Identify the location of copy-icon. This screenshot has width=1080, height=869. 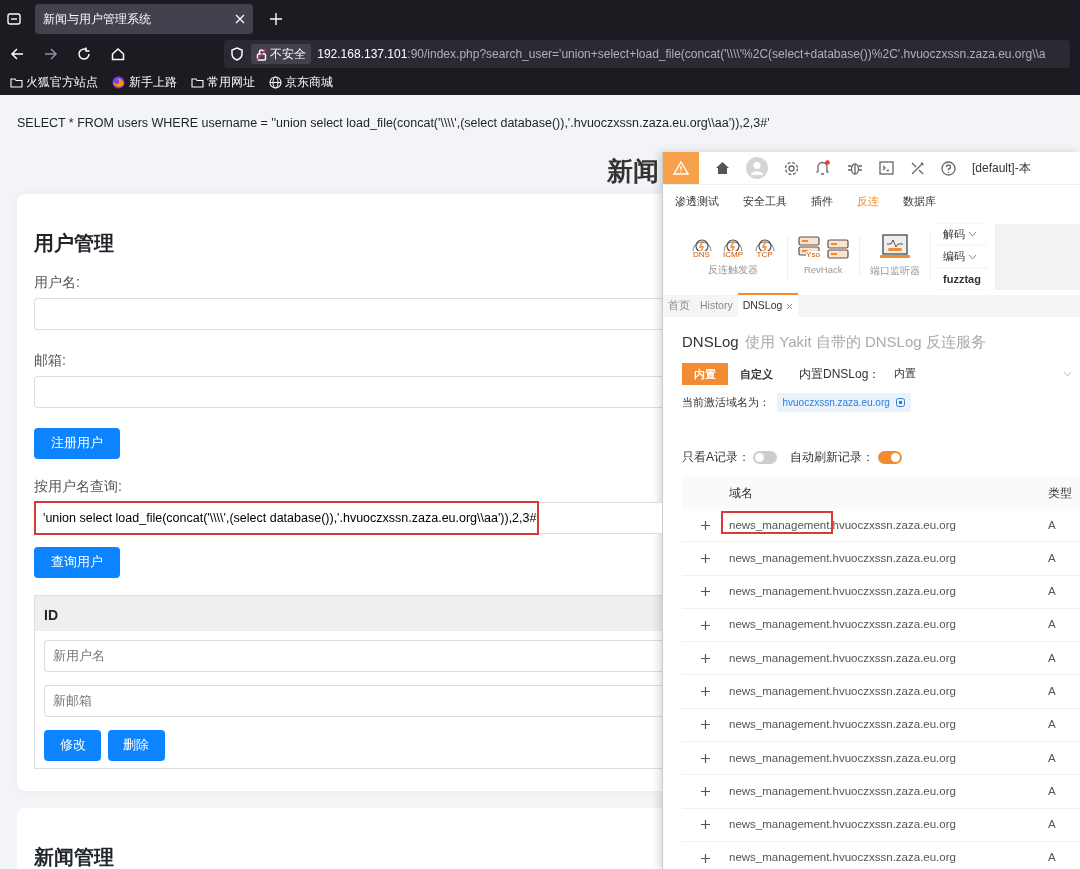
(901, 402).